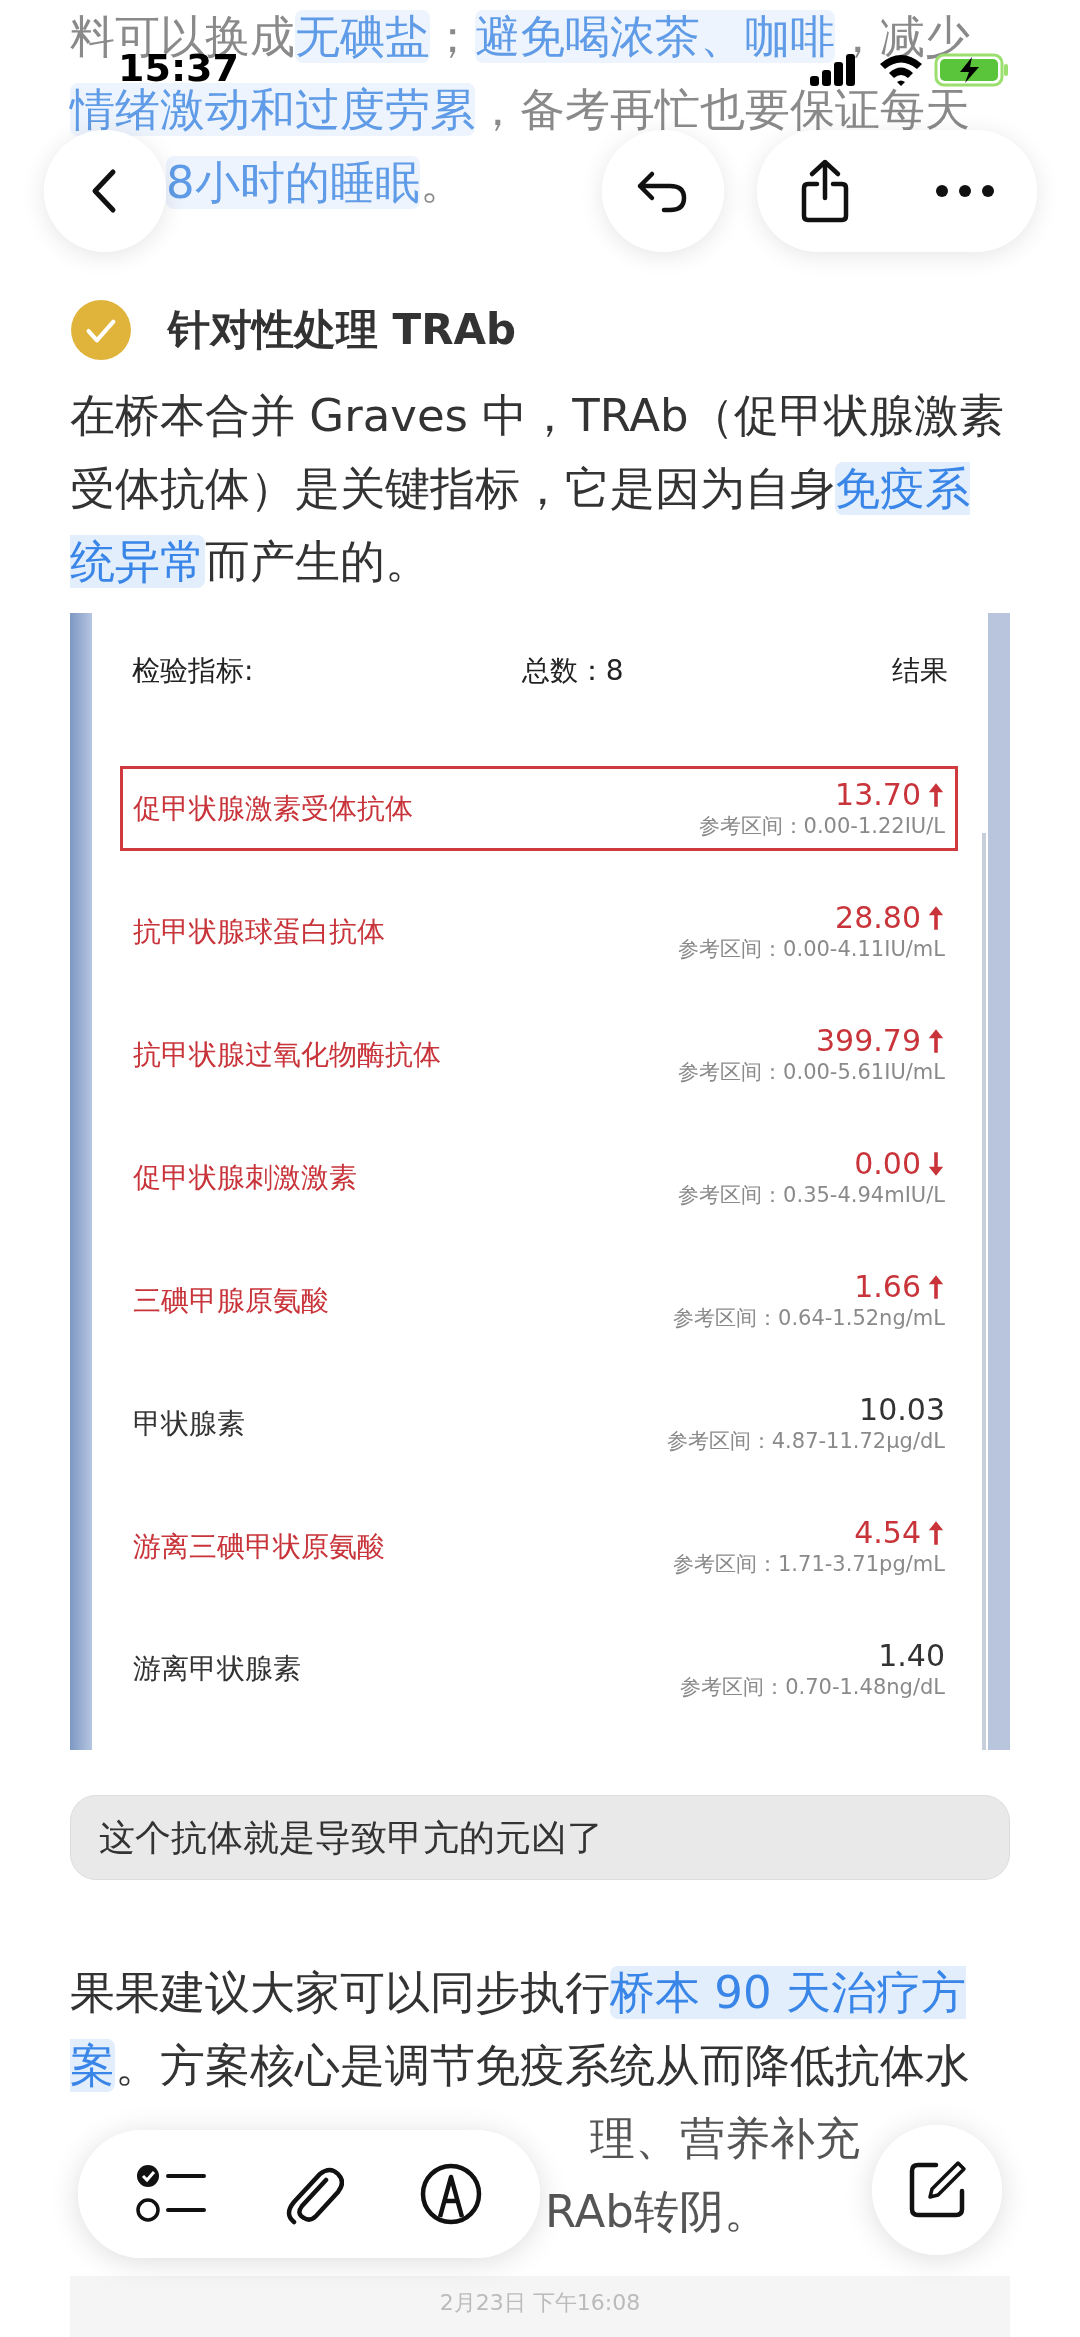 This screenshot has width=1080, height=2337. I want to click on test-name: 促甲状腺激素受体抗体, so click(273, 808).